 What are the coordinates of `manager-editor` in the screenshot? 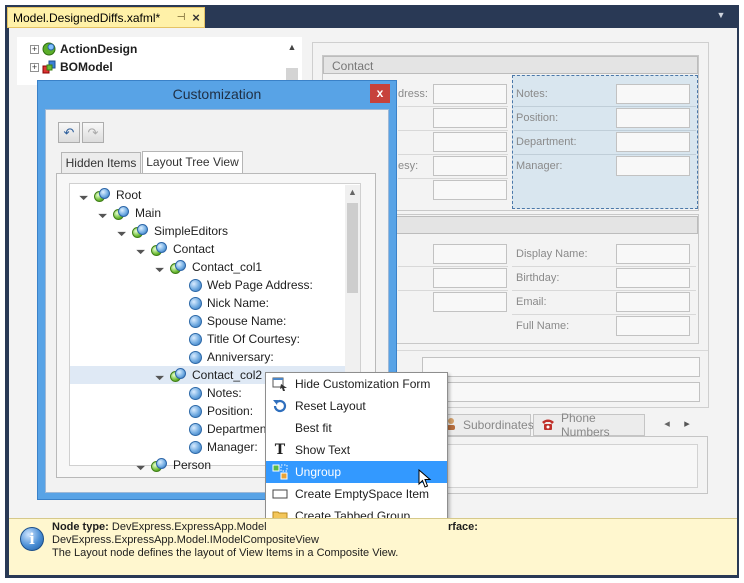 It's located at (653, 166).